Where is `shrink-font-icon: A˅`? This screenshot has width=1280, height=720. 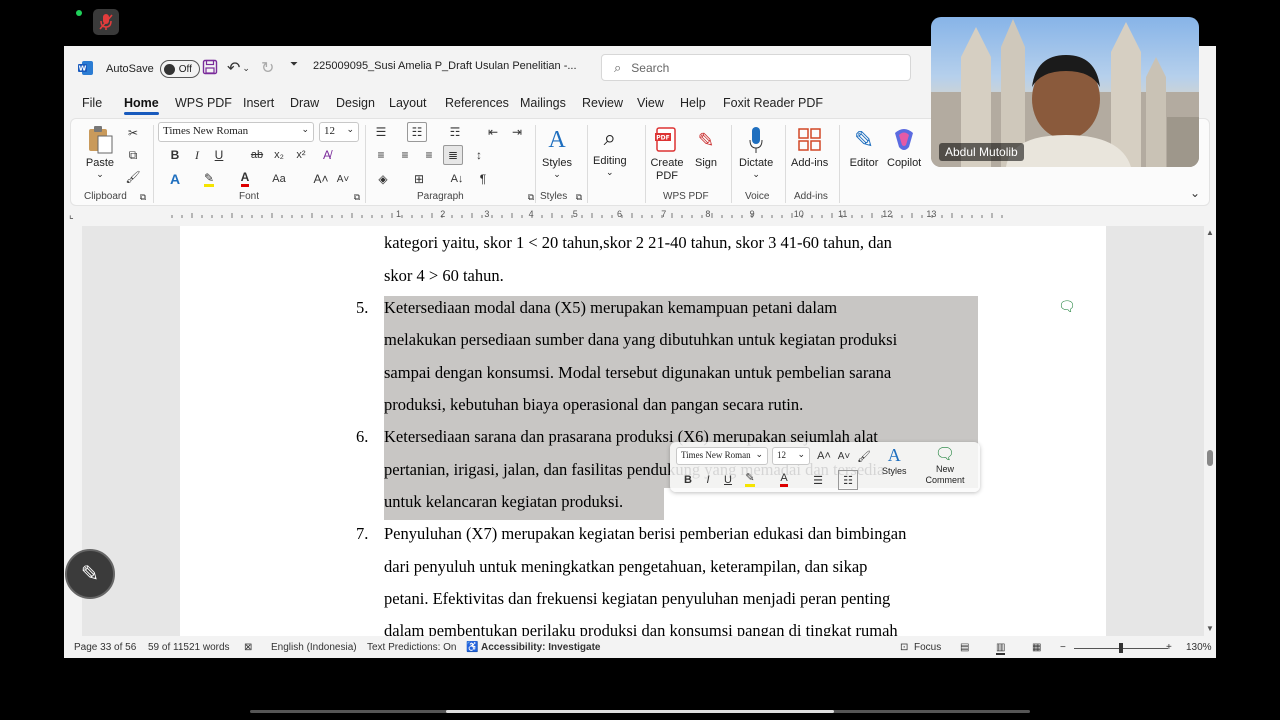
shrink-font-icon: A˅ is located at coordinates (343, 179).